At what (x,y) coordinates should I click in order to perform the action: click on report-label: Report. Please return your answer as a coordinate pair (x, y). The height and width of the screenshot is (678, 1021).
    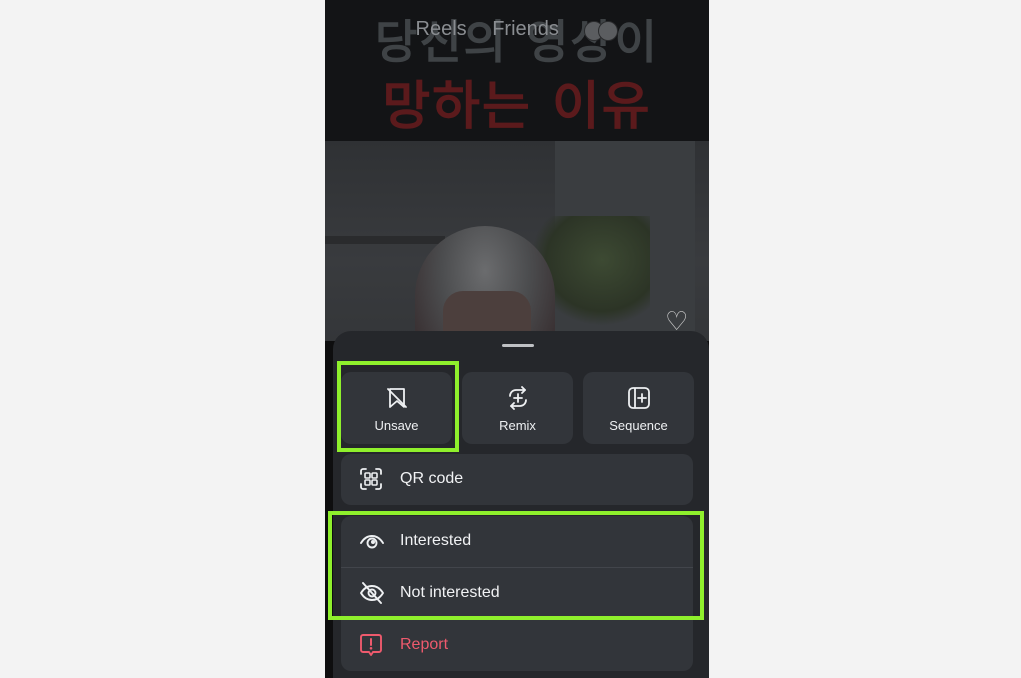
    Looking at the image, I should click on (424, 644).